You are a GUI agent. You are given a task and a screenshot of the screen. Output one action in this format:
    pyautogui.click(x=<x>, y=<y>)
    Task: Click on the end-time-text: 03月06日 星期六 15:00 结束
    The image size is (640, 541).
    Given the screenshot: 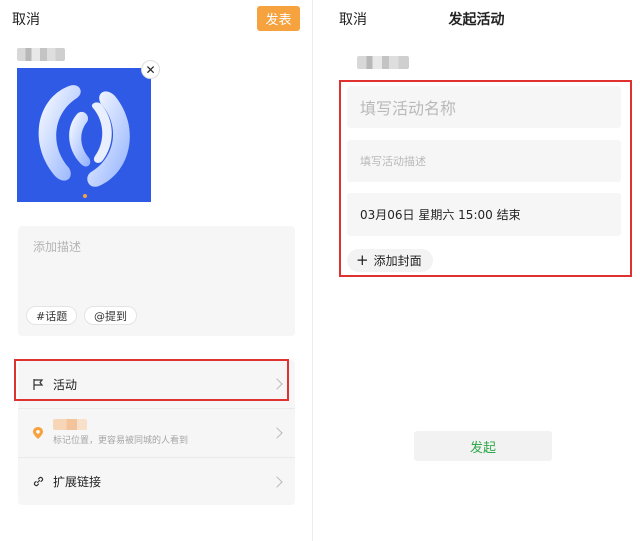 What is the action you would take?
    pyautogui.click(x=440, y=215)
    